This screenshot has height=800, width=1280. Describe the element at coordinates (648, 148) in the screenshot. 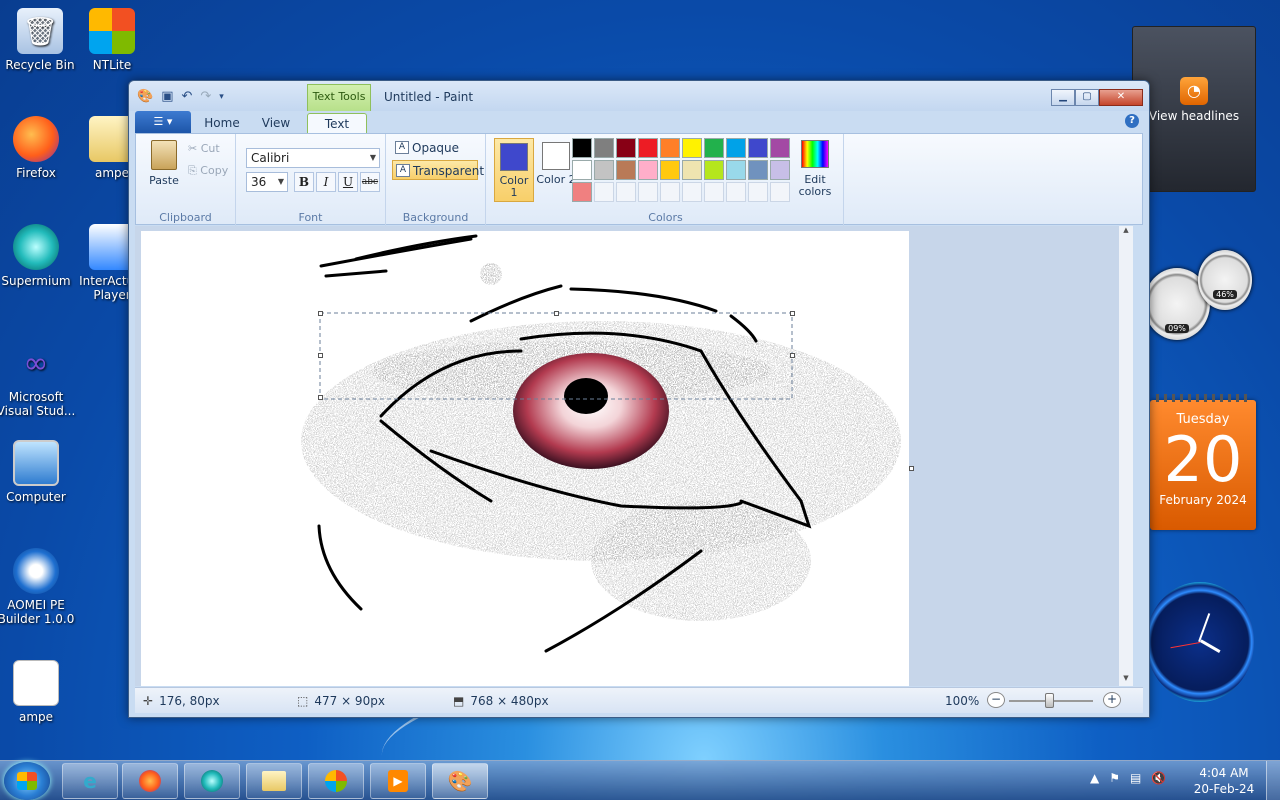

I see `palette-color-ed1c24` at that location.